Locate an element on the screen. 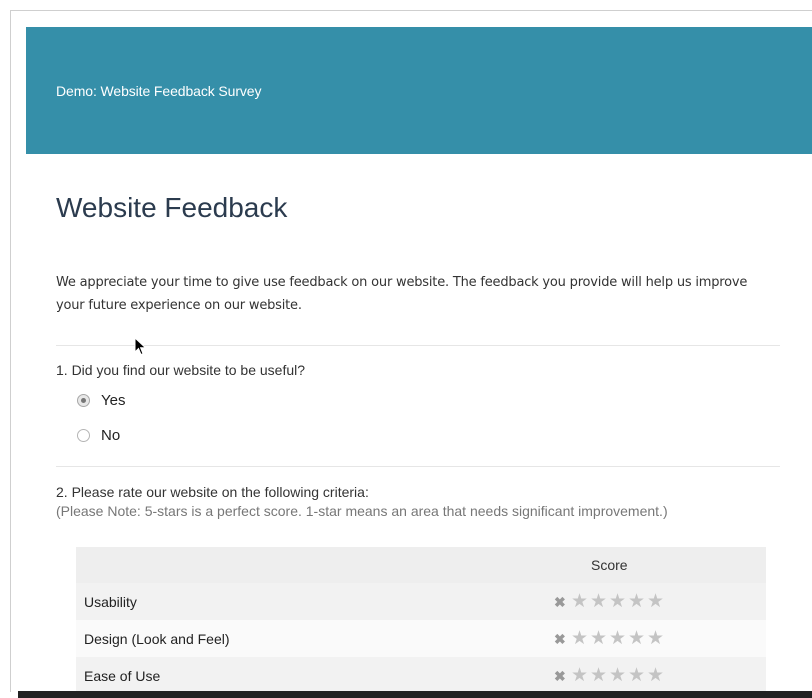 This screenshot has width=812, height=698. radio-option-no: No is located at coordinates (98, 435).